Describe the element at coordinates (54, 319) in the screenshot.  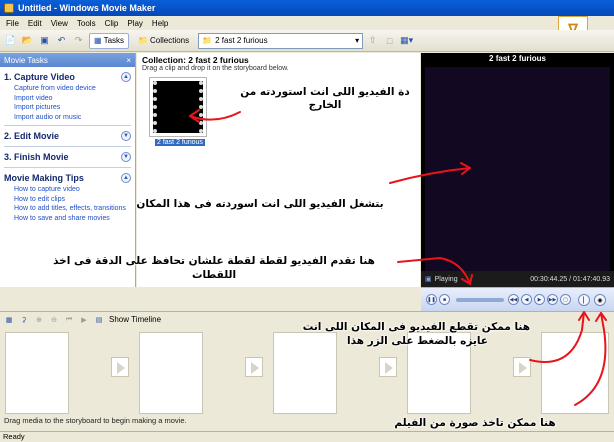
I see `zoom-out-icon: ⊖` at that location.